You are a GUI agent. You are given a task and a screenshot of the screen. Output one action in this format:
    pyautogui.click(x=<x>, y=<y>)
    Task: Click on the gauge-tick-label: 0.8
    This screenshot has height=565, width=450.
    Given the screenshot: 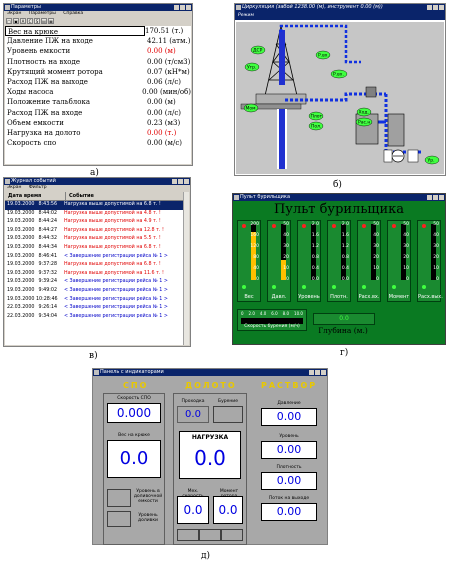 What is the action you would take?
    pyautogui.click(x=345, y=257)
    